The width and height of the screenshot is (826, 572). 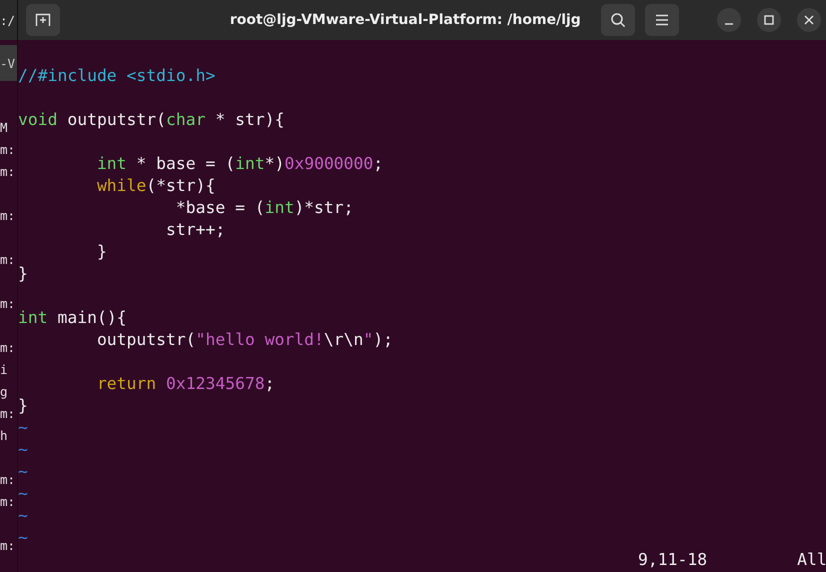 I want to click on code-line: void outputstr(char * str){, so click(x=151, y=120).